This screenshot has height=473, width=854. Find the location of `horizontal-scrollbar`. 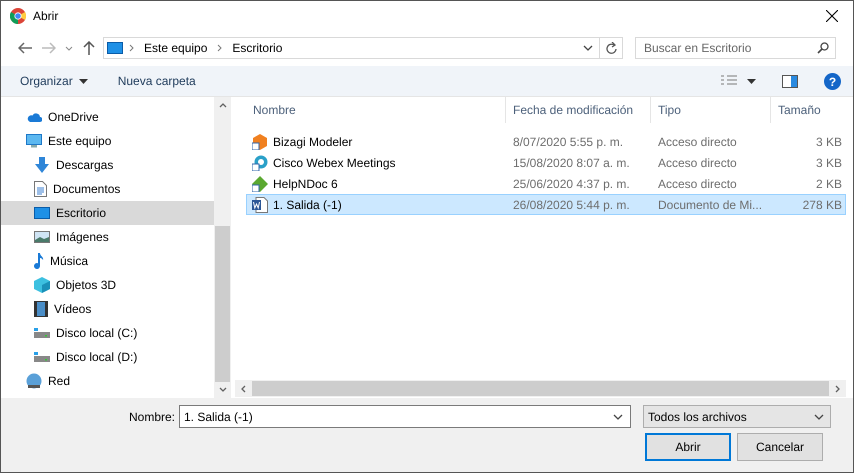

horizontal-scrollbar is located at coordinates (540, 388).